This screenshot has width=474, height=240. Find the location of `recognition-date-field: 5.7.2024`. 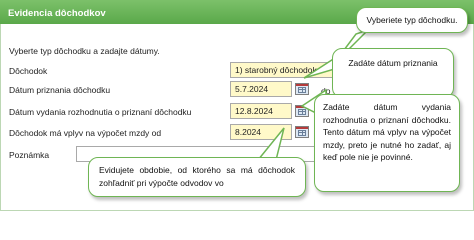

recognition-date-field: 5.7.2024 is located at coordinates (261, 89).